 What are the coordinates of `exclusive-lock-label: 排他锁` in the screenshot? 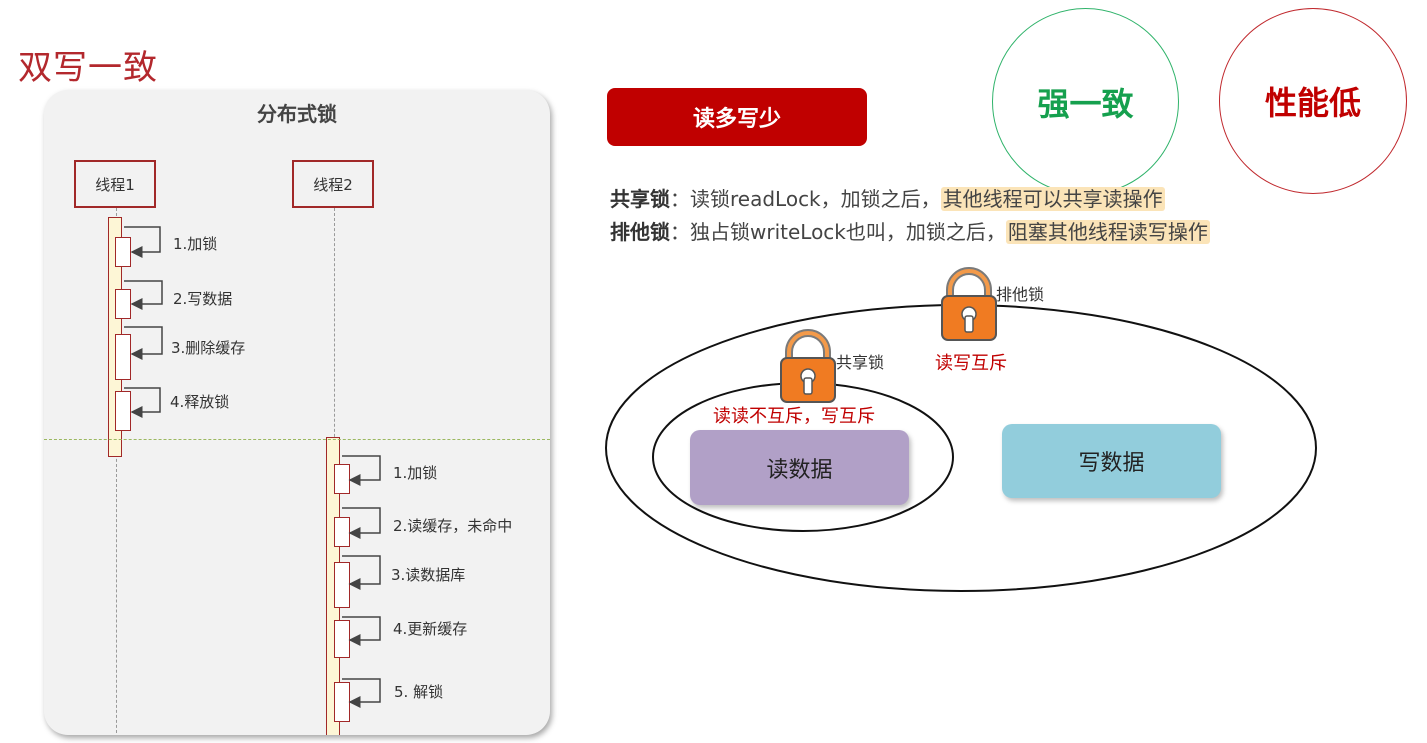 It's located at (1020, 294).